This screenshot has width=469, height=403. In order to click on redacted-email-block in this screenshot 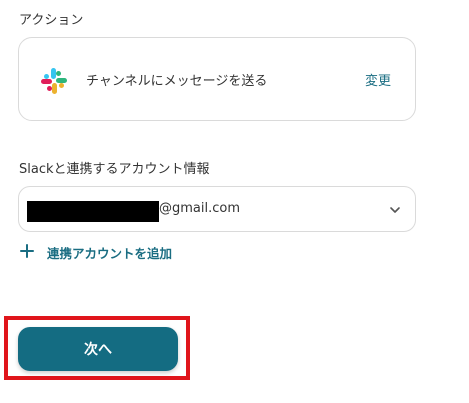, I will do `click(93, 211)`.